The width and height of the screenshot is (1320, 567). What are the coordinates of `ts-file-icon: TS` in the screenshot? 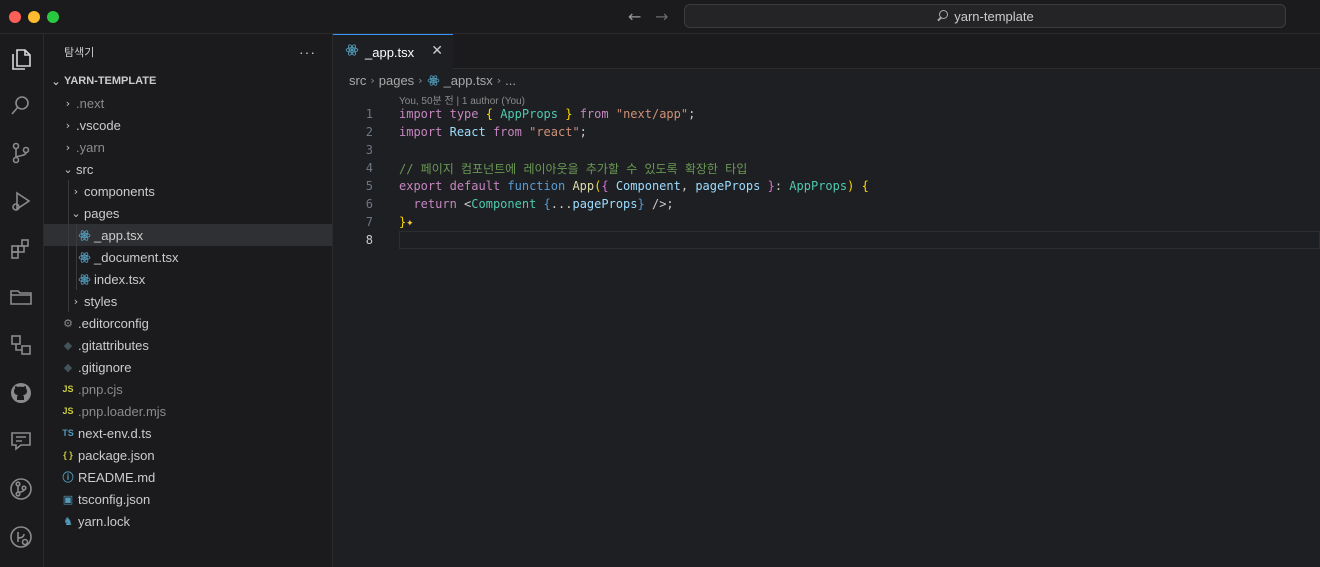 It's located at (68, 433).